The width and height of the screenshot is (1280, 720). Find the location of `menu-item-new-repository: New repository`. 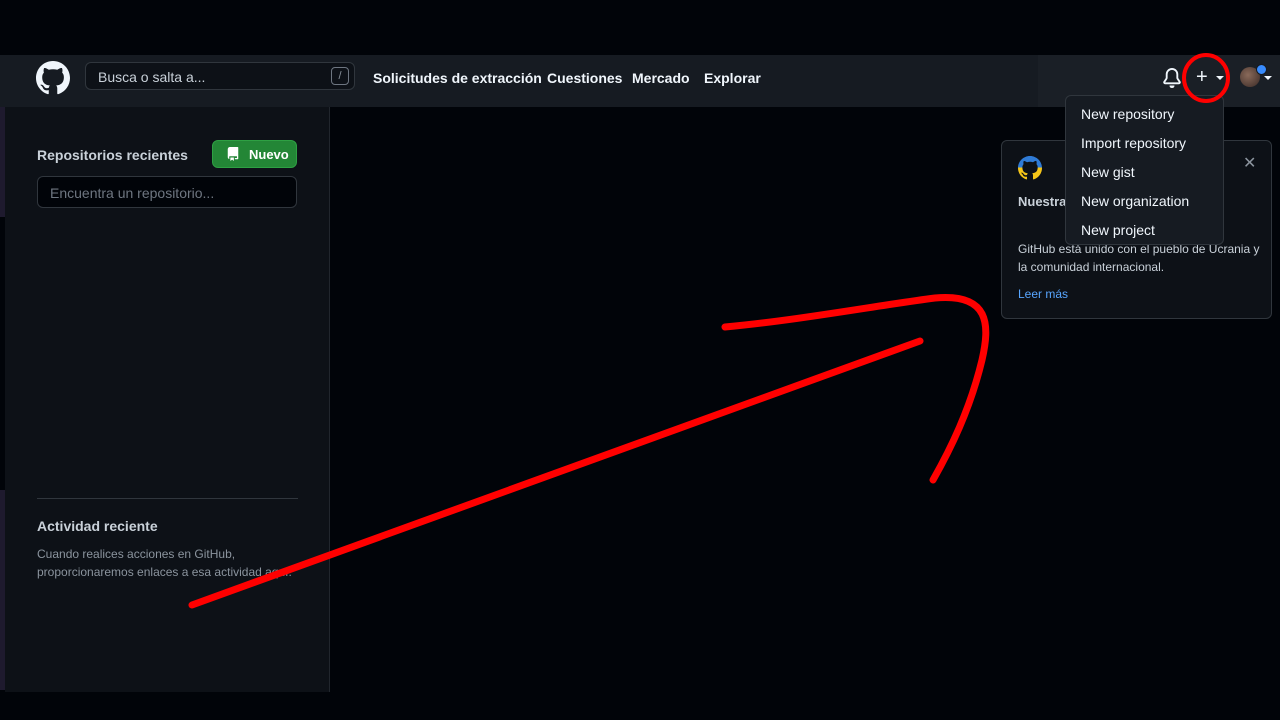

menu-item-new-repository: New repository is located at coordinates (1127, 114).